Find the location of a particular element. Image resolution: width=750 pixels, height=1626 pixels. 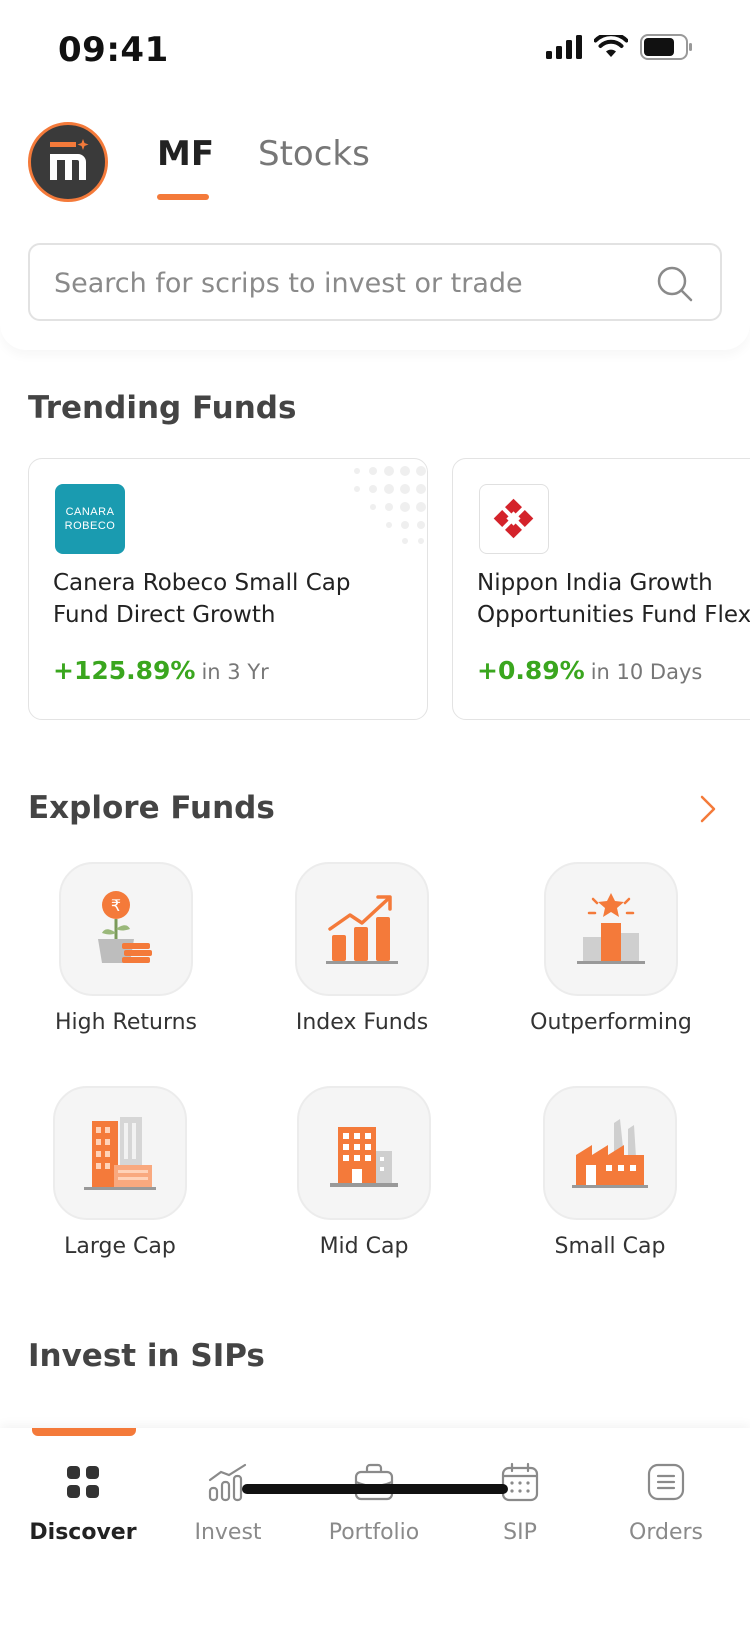

fund-name-line1: Canera Robeco Small Cap is located at coordinates (202, 583).